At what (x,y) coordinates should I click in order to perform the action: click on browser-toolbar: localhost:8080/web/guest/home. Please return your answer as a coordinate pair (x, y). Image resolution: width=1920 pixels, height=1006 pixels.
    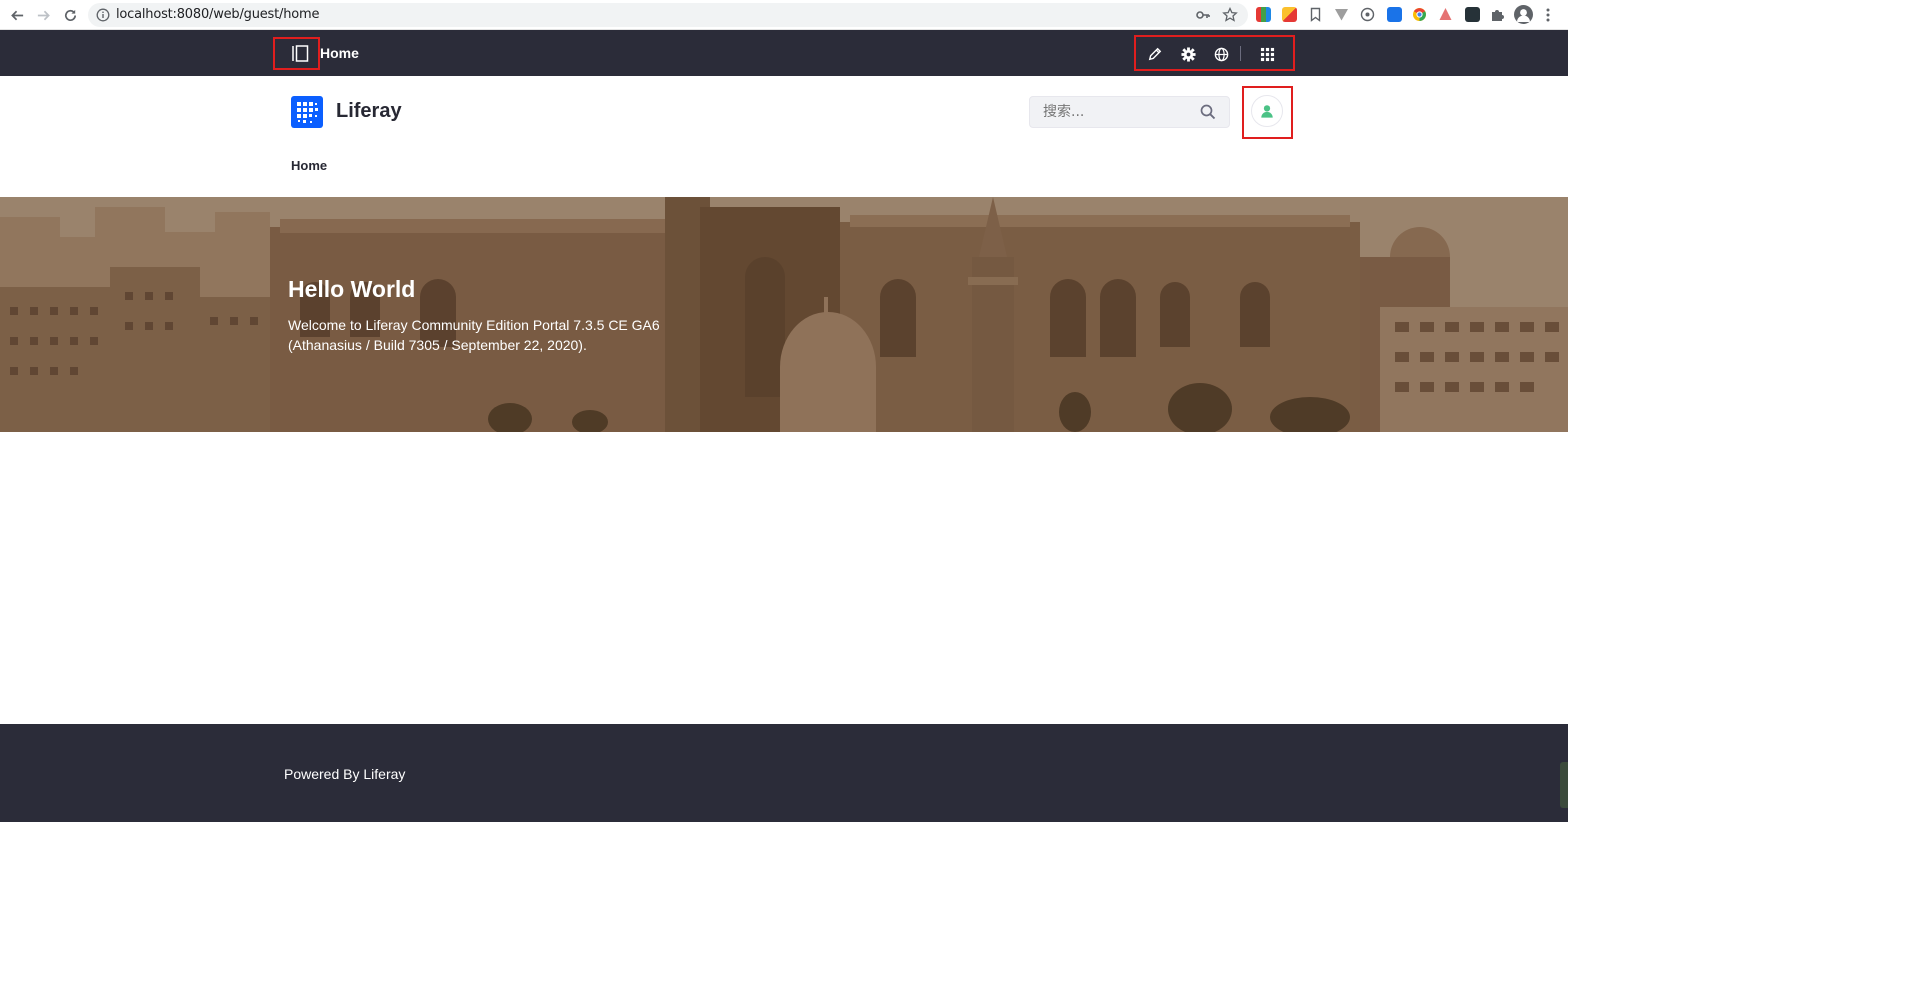
    Looking at the image, I should click on (784, 15).